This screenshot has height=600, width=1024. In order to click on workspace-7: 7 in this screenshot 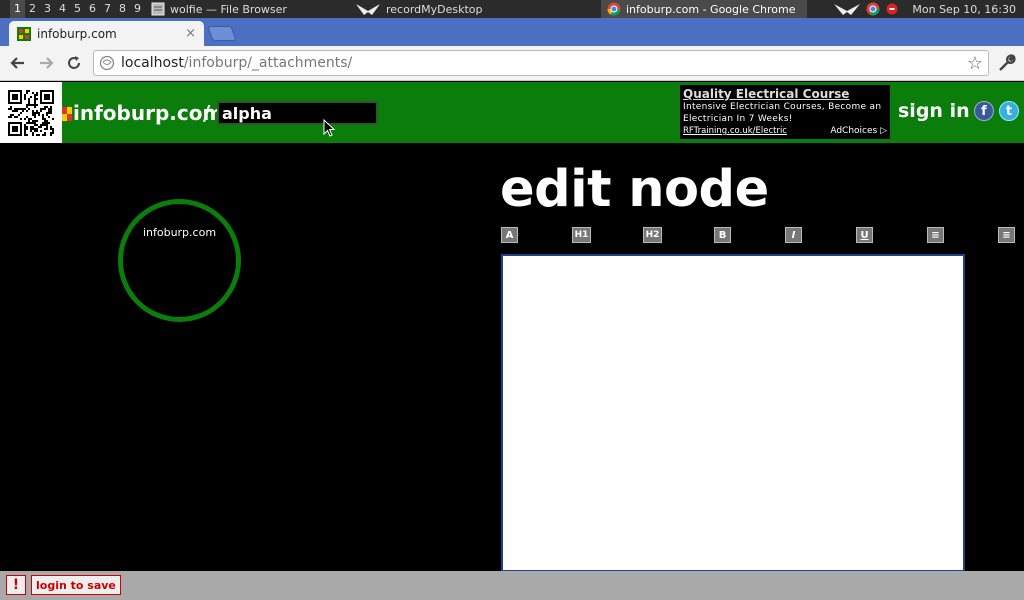, I will do `click(107, 9)`.